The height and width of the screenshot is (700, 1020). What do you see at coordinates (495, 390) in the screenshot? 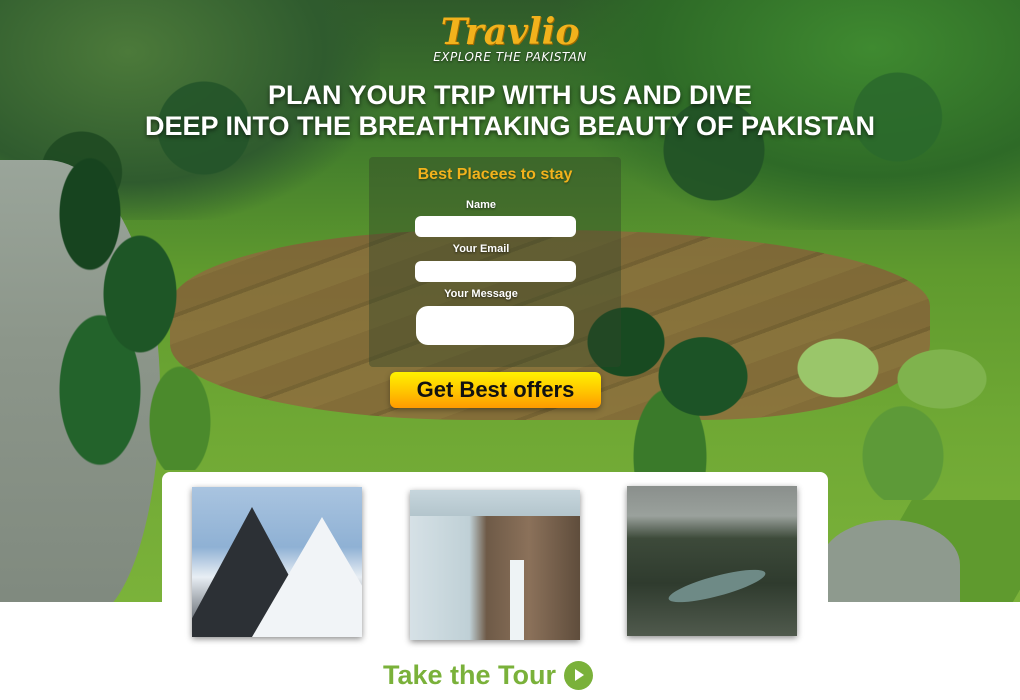
I see `get-best-offers-button: Get Best offers` at bounding box center [495, 390].